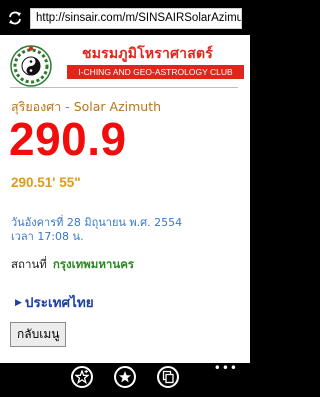 This screenshot has height=397, width=320. What do you see at coordinates (136, 18) in the screenshot?
I see `url-field: http://sinsair.com/m/SINSAIRSolarAzimuth` at bounding box center [136, 18].